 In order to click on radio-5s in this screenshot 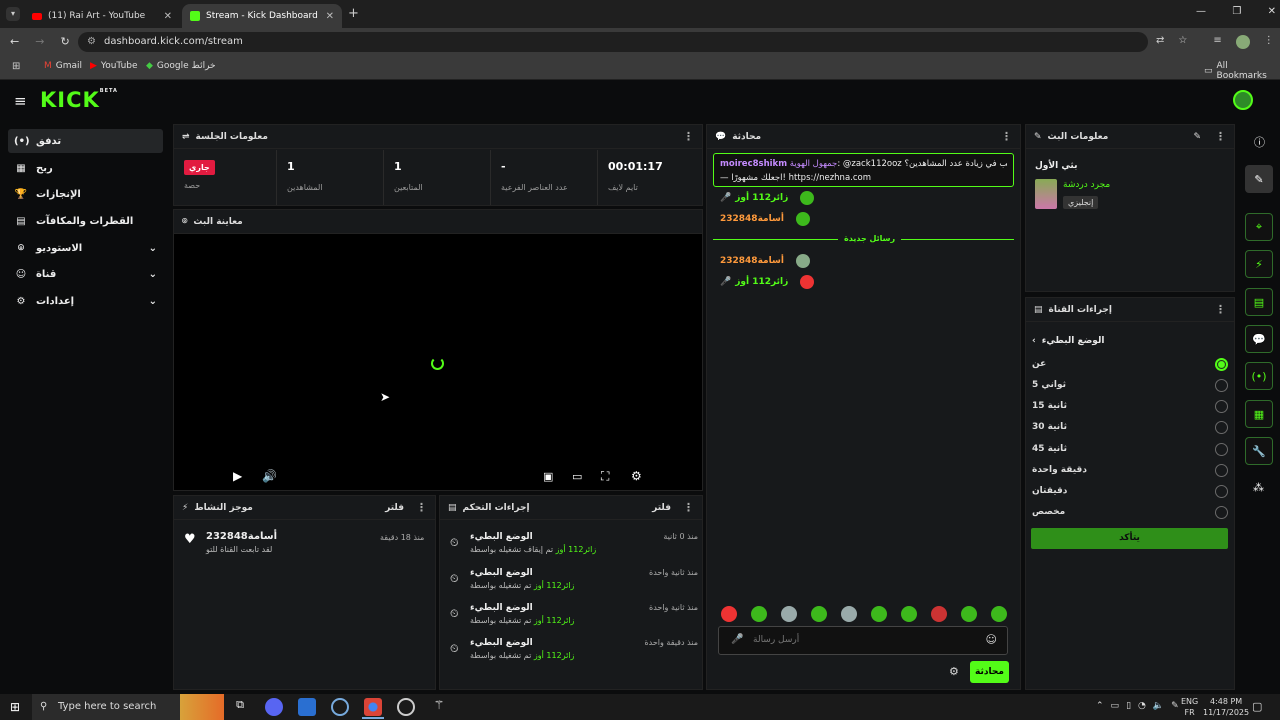, I will do `click(1221, 385)`.